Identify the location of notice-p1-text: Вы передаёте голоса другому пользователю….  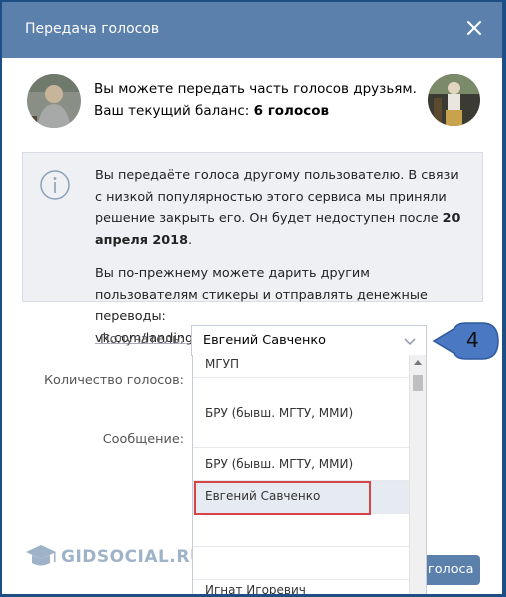
(277, 197).